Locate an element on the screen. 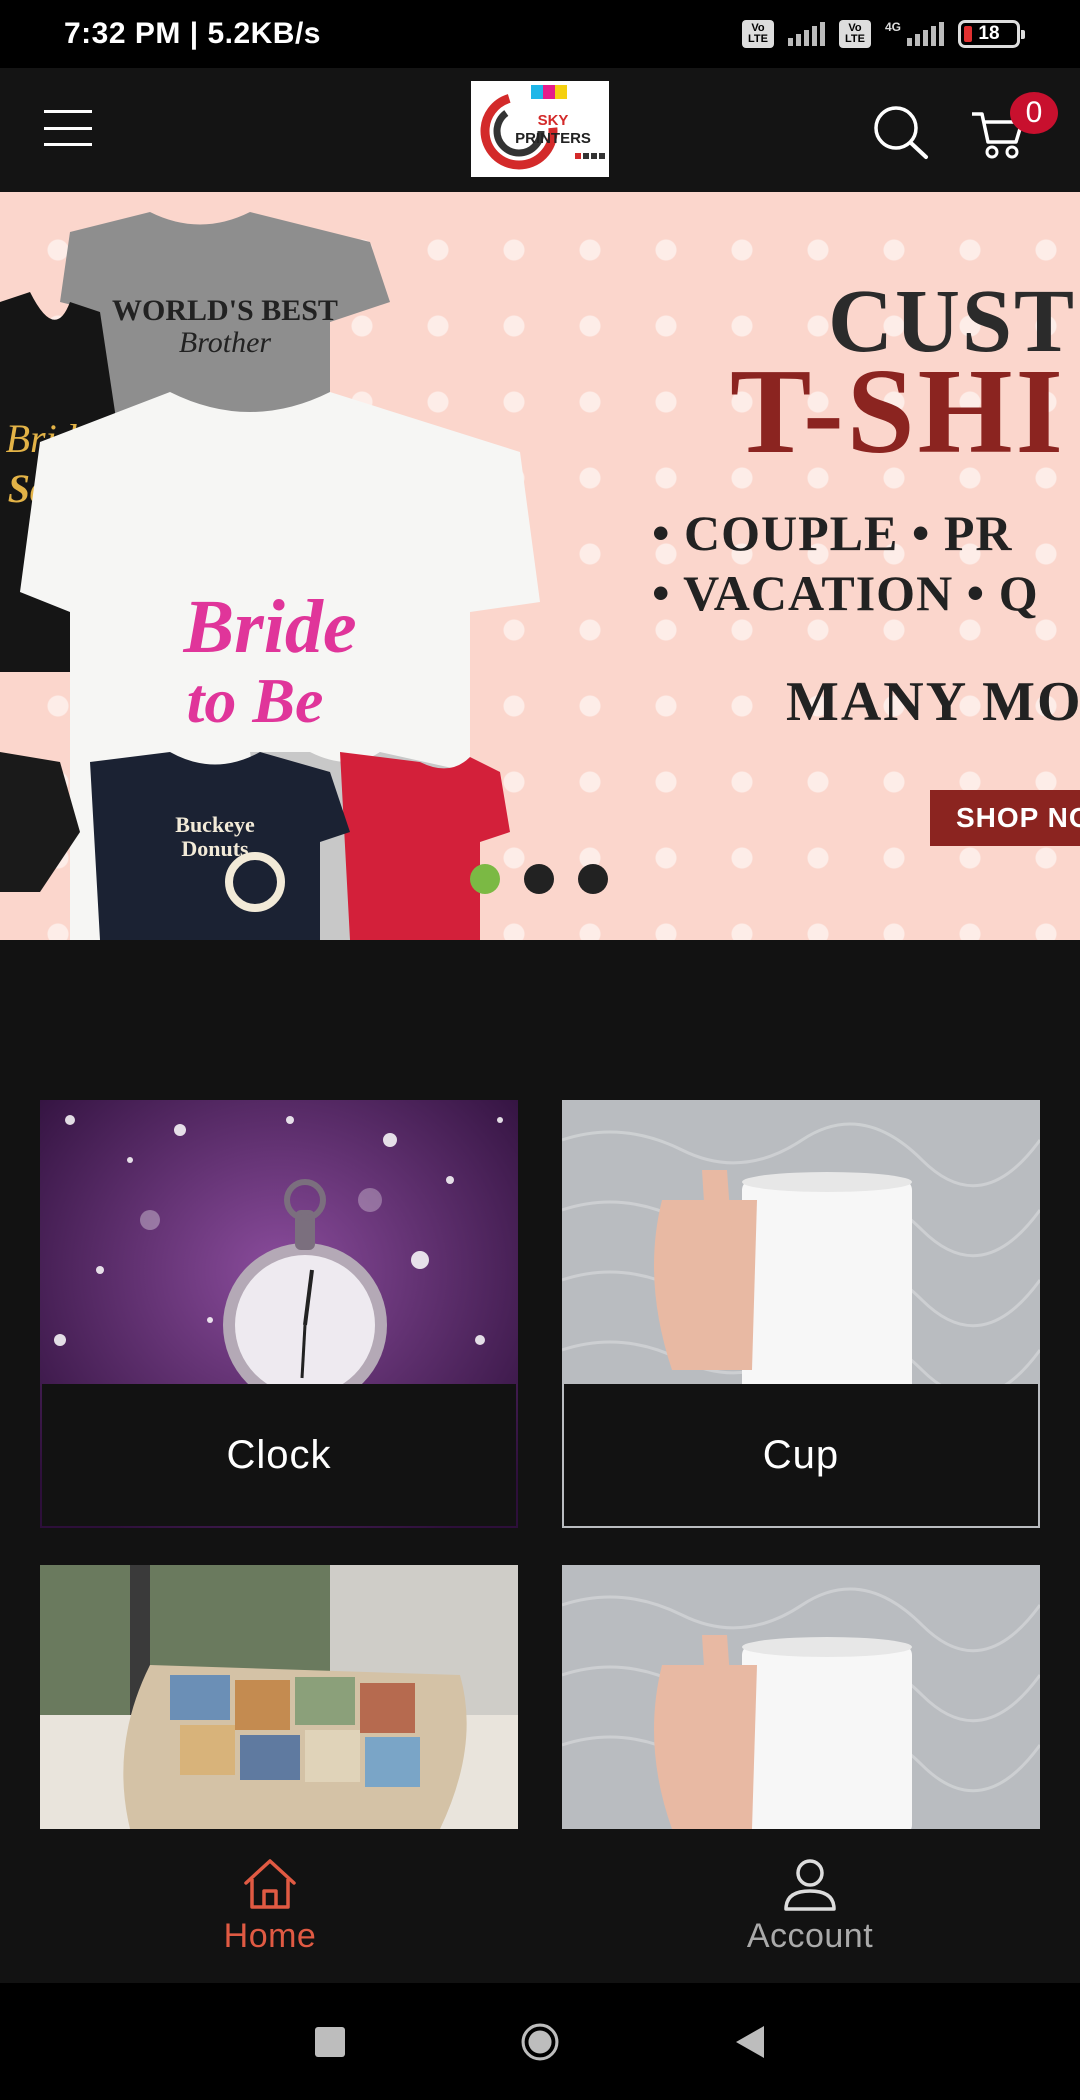 The width and height of the screenshot is (1080, 2100). category-label: Cup is located at coordinates (801, 1454).